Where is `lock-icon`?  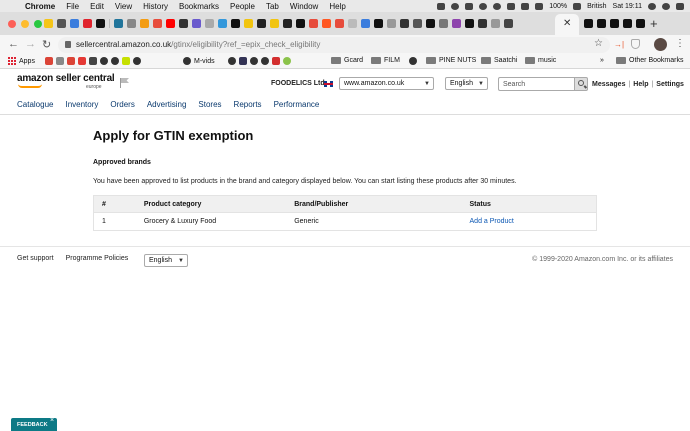 lock-icon is located at coordinates (68, 44).